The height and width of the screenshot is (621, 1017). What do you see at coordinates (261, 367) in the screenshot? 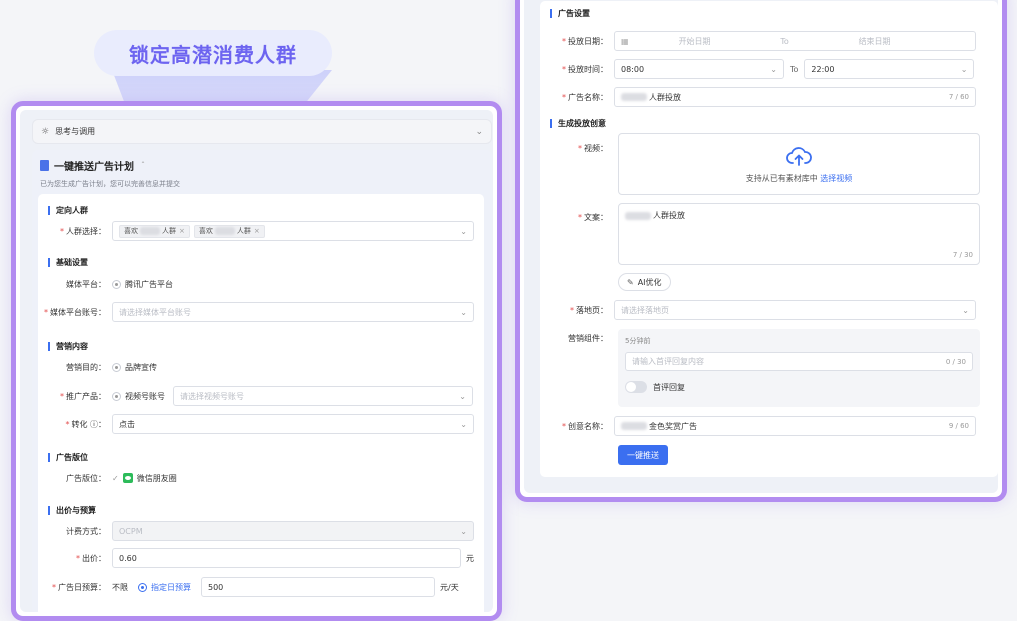
I see `marketing-goal-row: 营销目的： 品牌宣传` at bounding box center [261, 367].